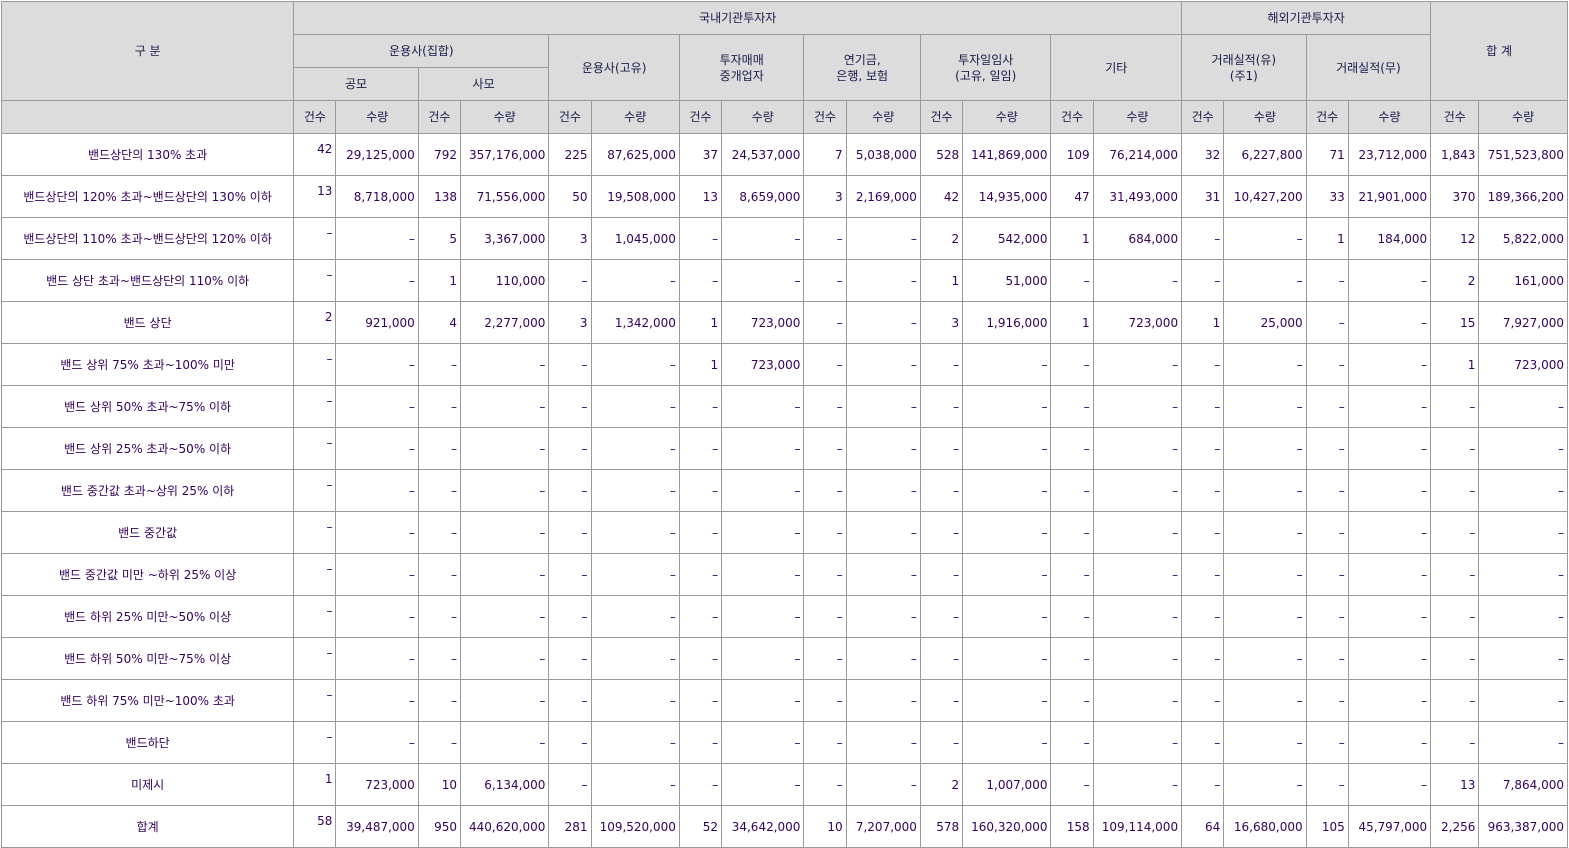 This screenshot has height=848, width=1569. I want to click on cell-quantity: 184,000, so click(1389, 238).